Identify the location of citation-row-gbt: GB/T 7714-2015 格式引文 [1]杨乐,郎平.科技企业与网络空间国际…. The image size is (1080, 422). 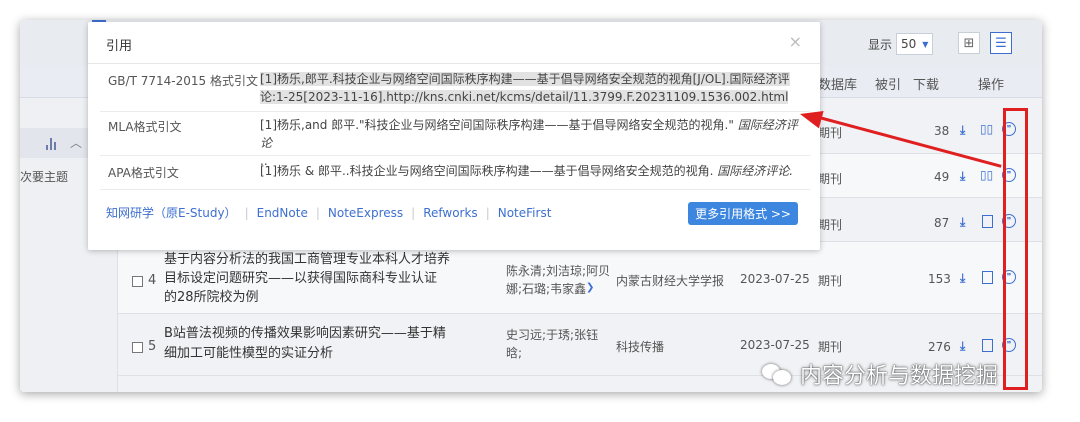
(455, 88).